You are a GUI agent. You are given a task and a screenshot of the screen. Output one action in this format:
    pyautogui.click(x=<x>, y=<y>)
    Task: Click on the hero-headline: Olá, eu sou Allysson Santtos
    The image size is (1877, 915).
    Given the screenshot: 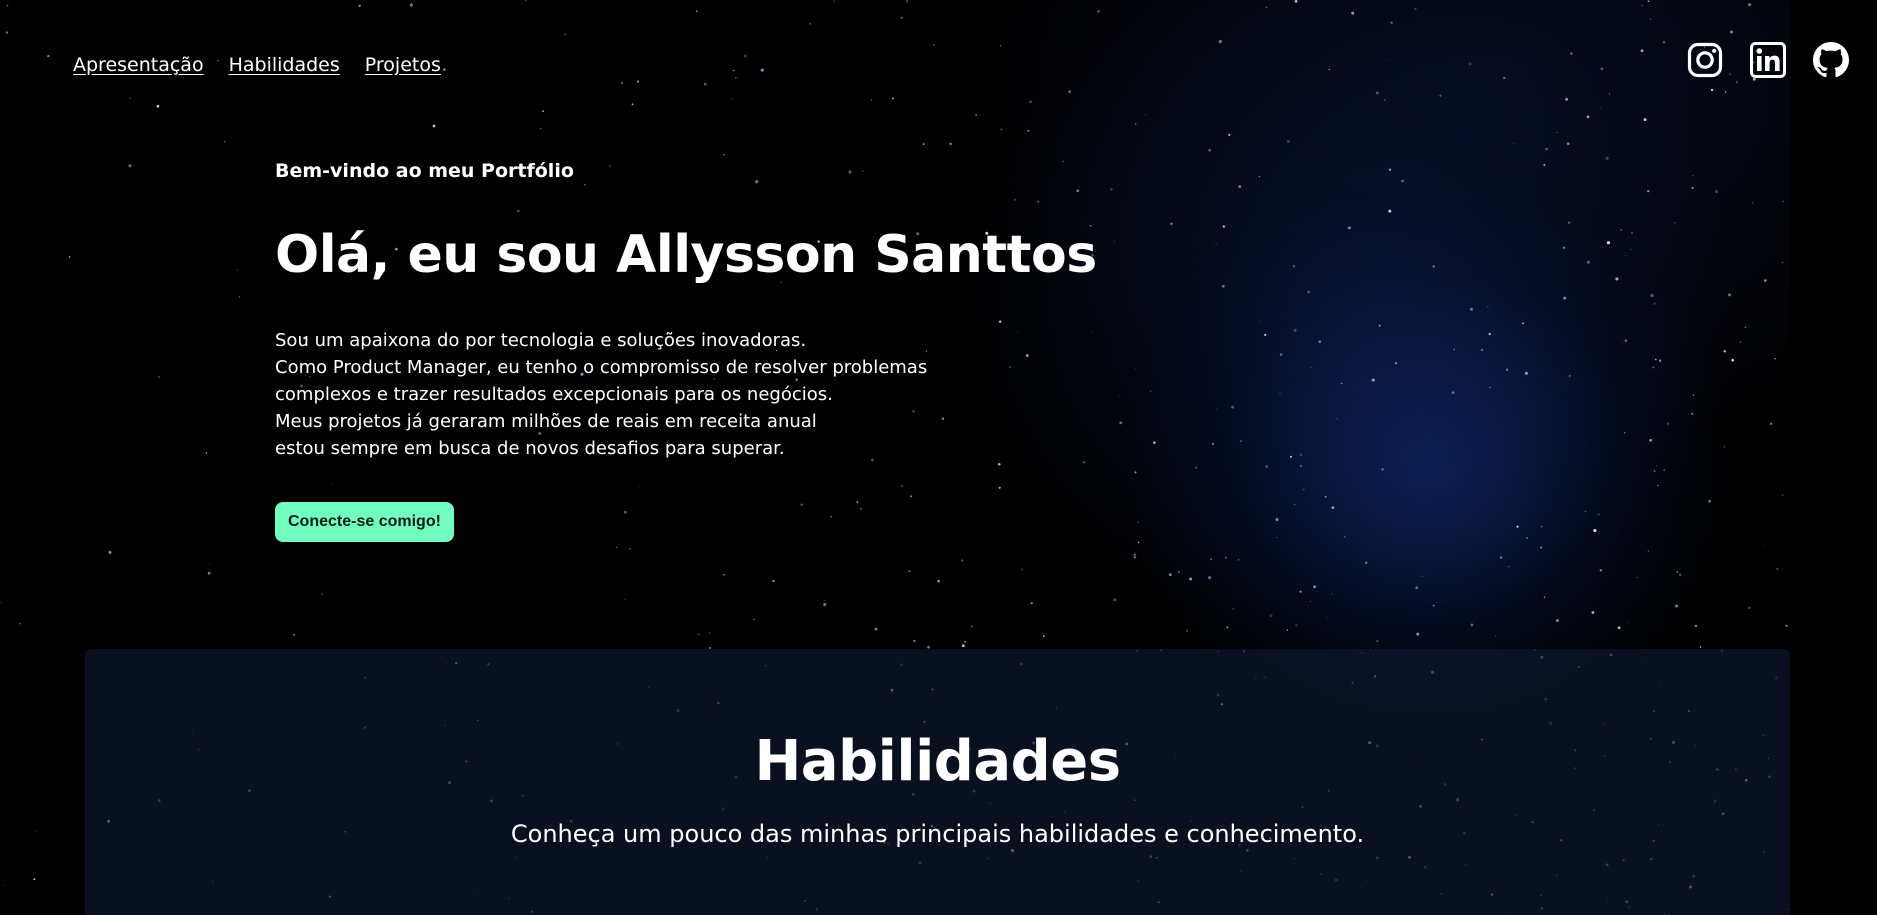 What is the action you would take?
    pyautogui.click(x=686, y=255)
    